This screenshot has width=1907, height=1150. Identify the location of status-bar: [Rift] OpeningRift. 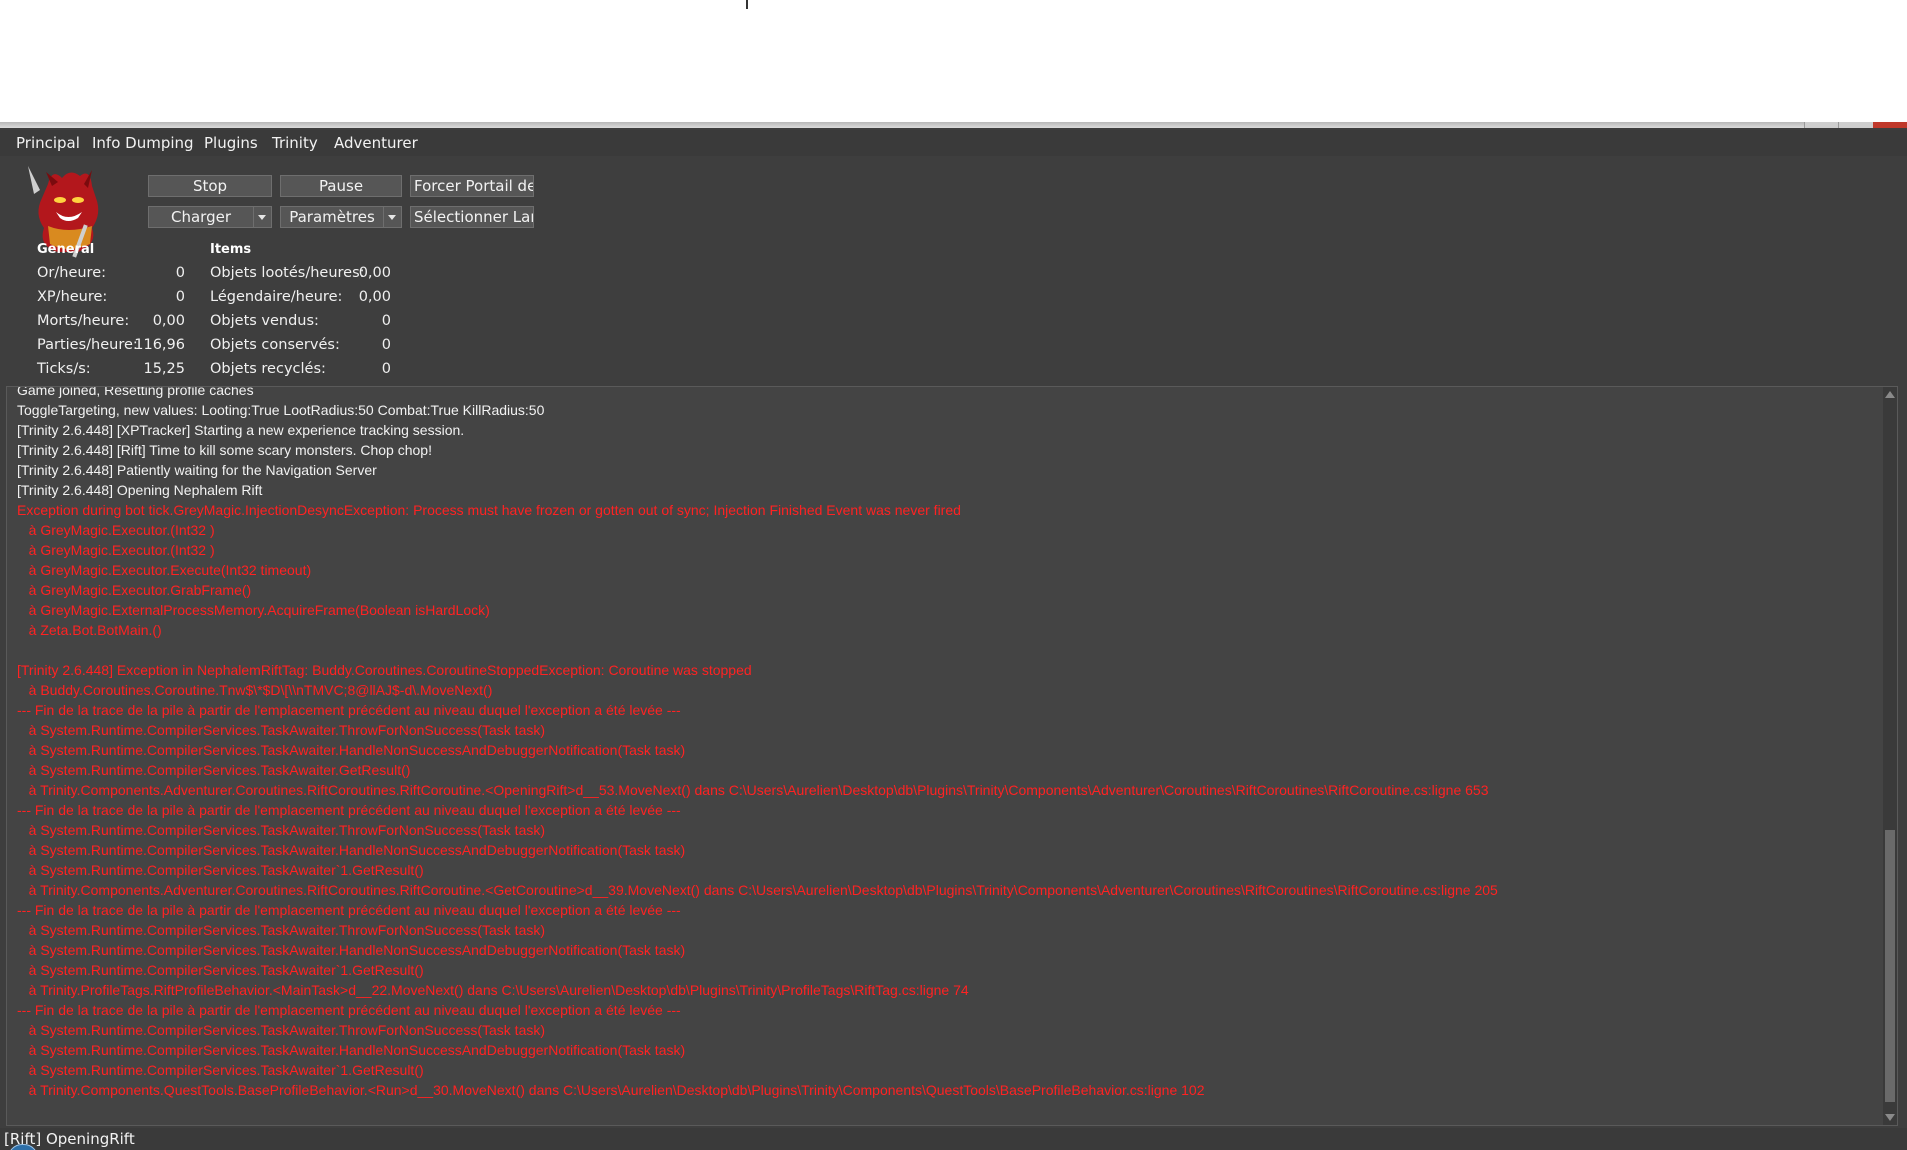
(953, 1139).